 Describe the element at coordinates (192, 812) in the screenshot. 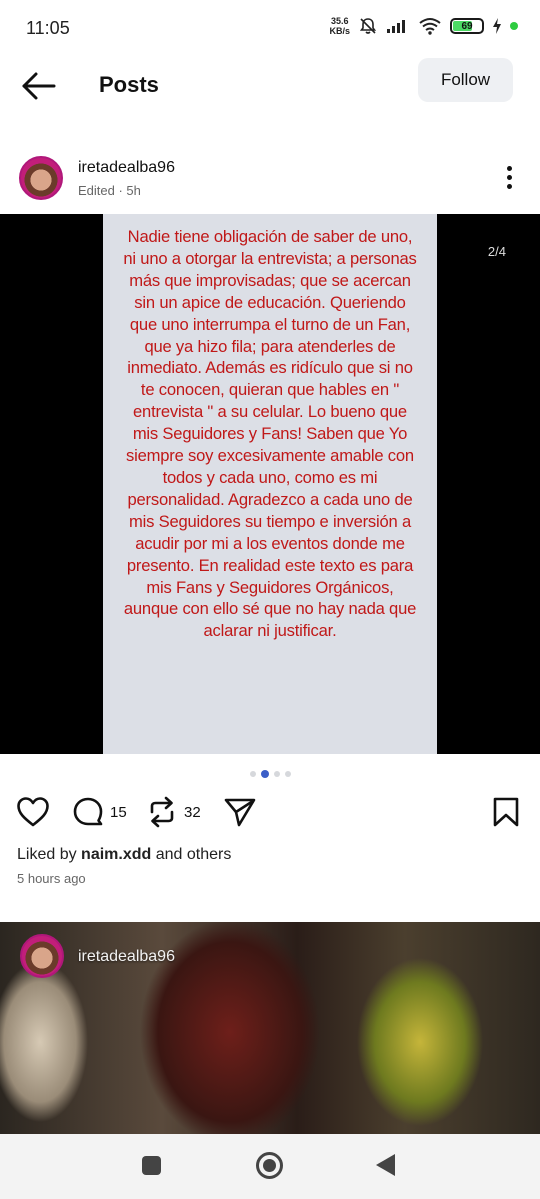

I see `repost-count: 32` at that location.